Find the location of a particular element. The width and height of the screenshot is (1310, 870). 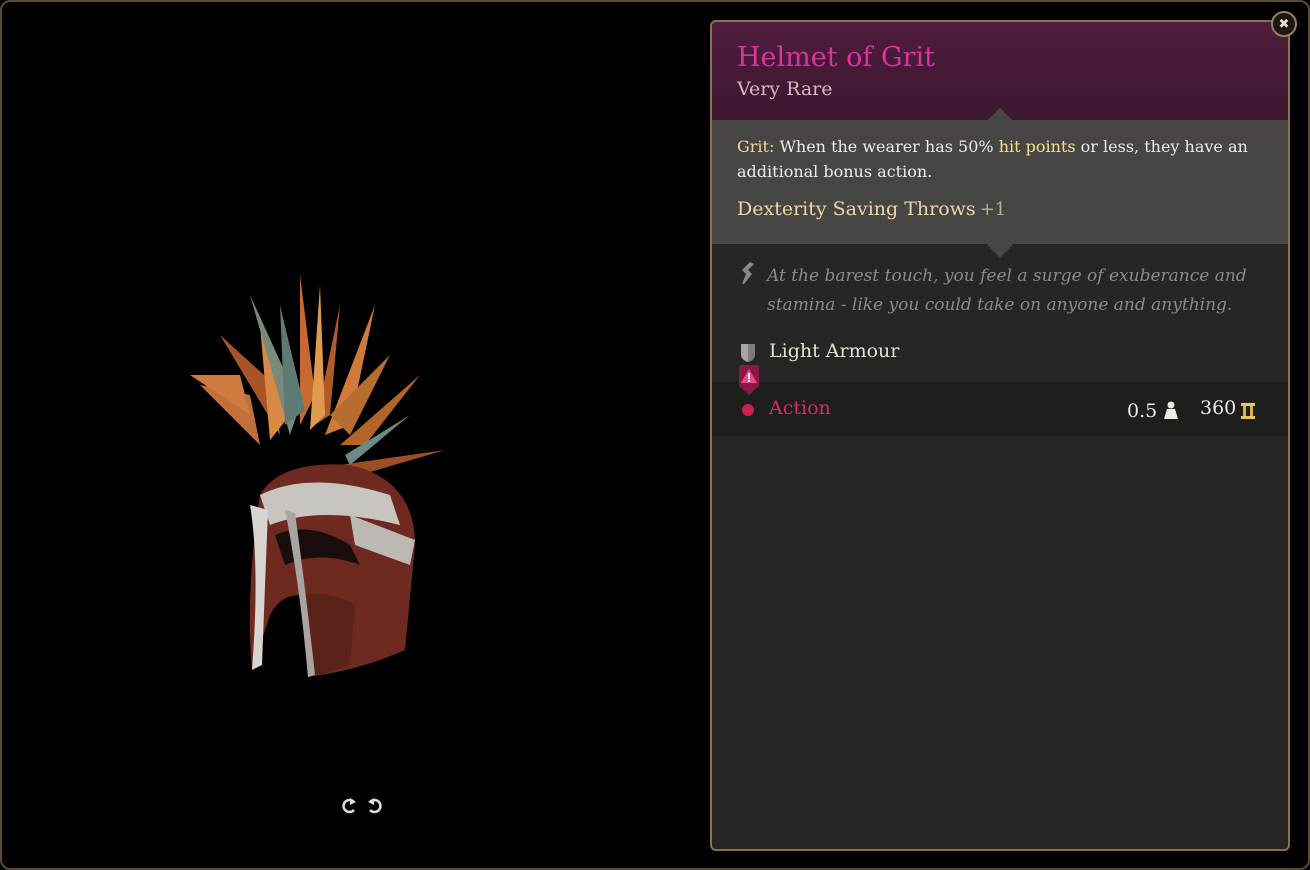

item-weight: 0.5 is located at coordinates (1142, 411).